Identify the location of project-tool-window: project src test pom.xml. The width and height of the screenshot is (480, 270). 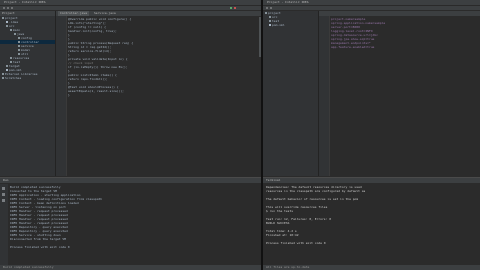
(291, 93).